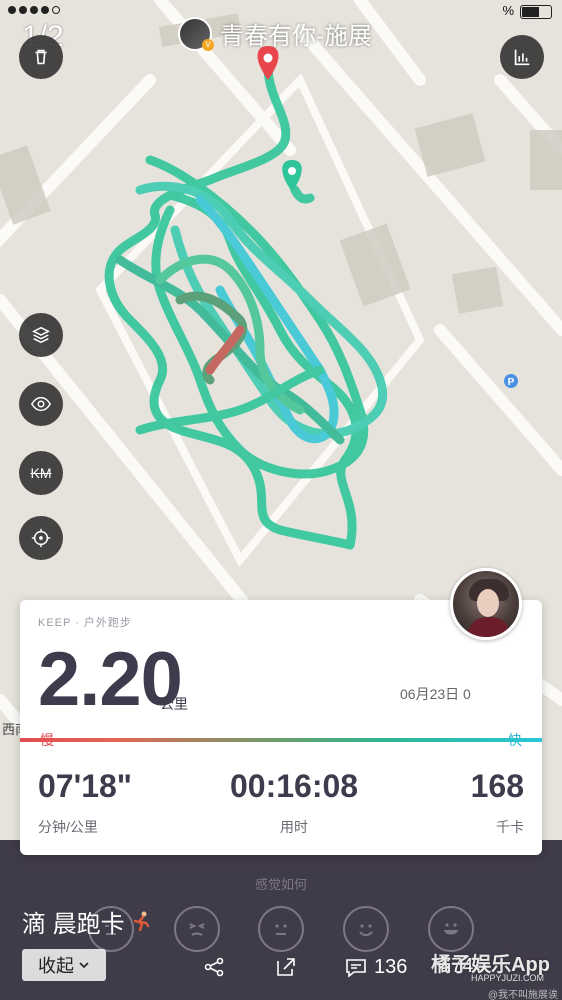  I want to click on bar-chart-icon, so click(522, 57).